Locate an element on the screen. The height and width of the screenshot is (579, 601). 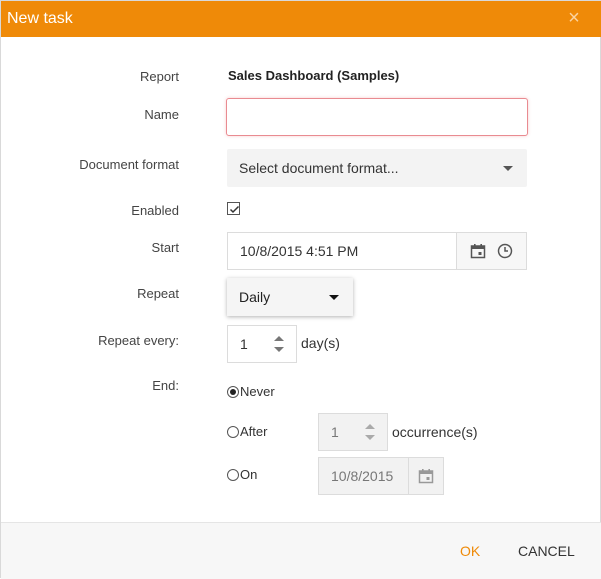
clock-icon is located at coordinates (505, 251).